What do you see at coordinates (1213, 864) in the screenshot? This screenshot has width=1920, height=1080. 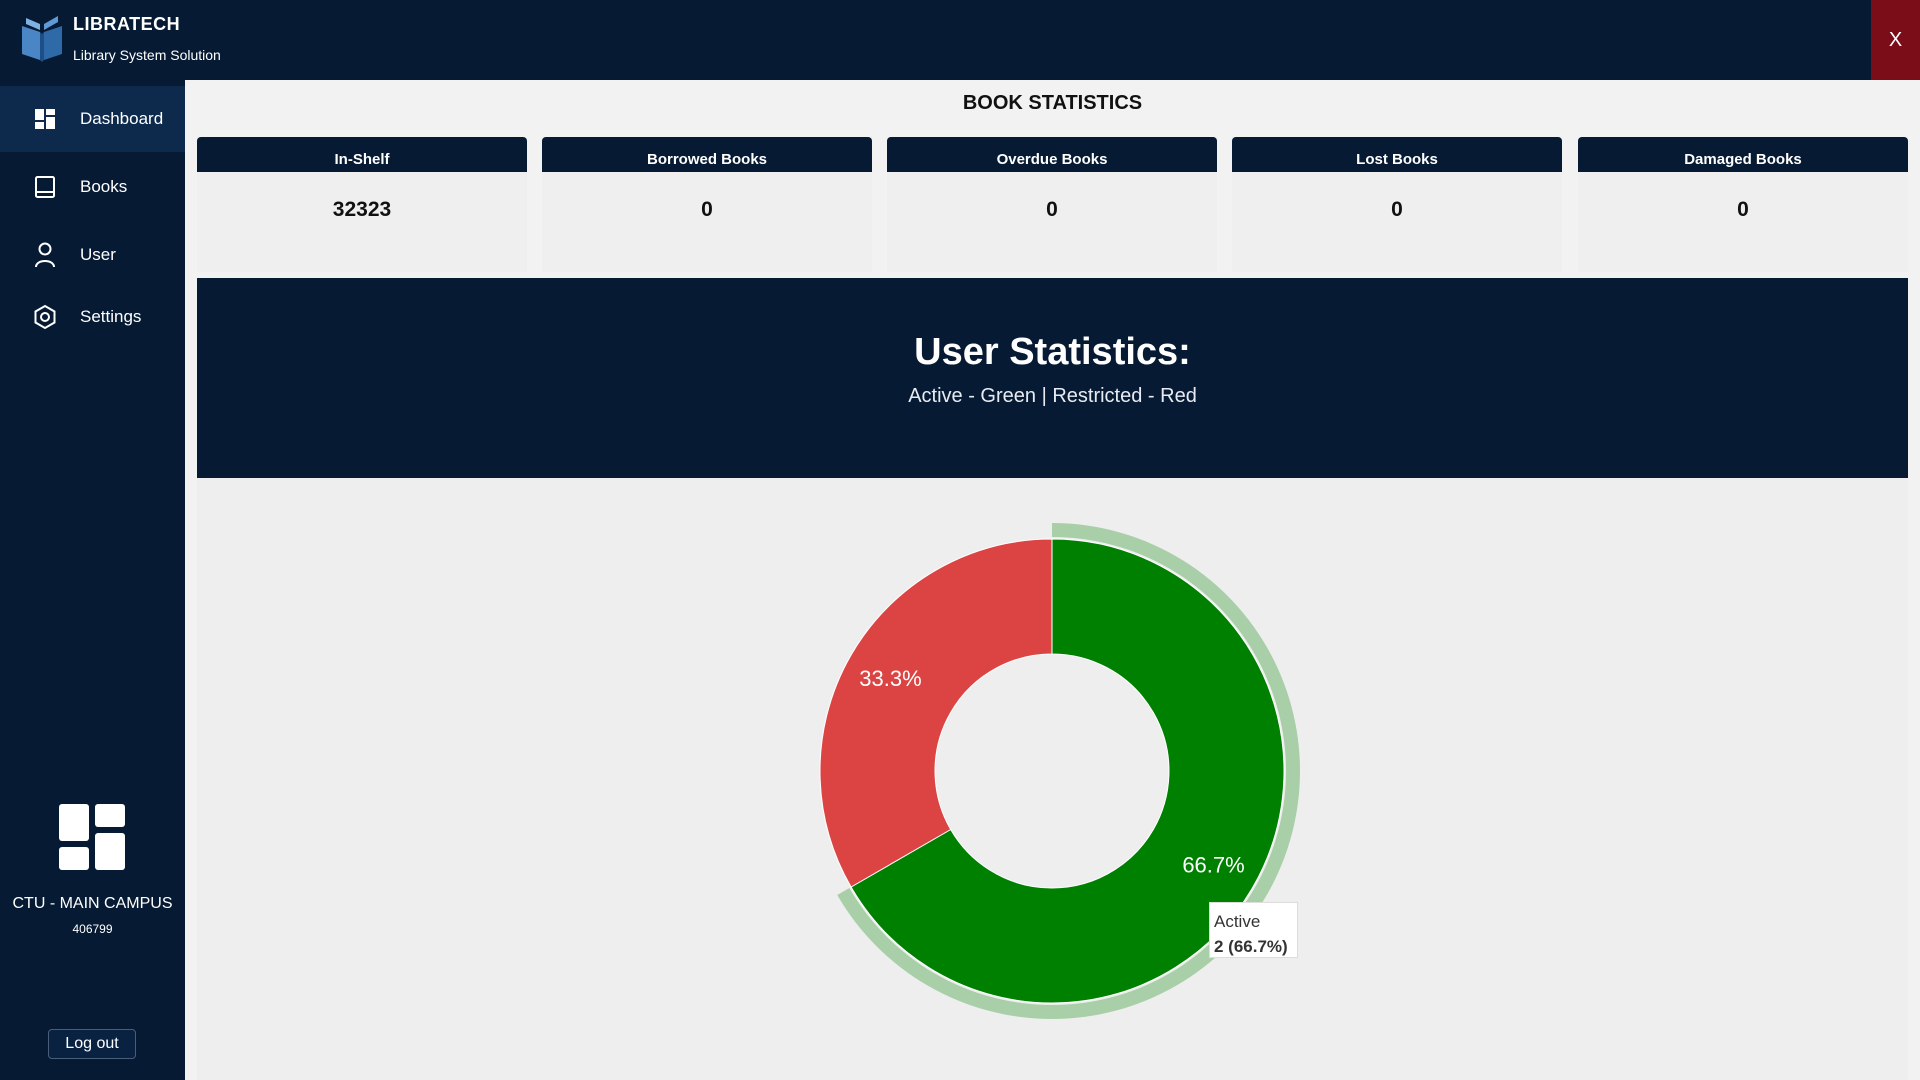 I see `slice-percent-label: 66.7%` at bounding box center [1213, 864].